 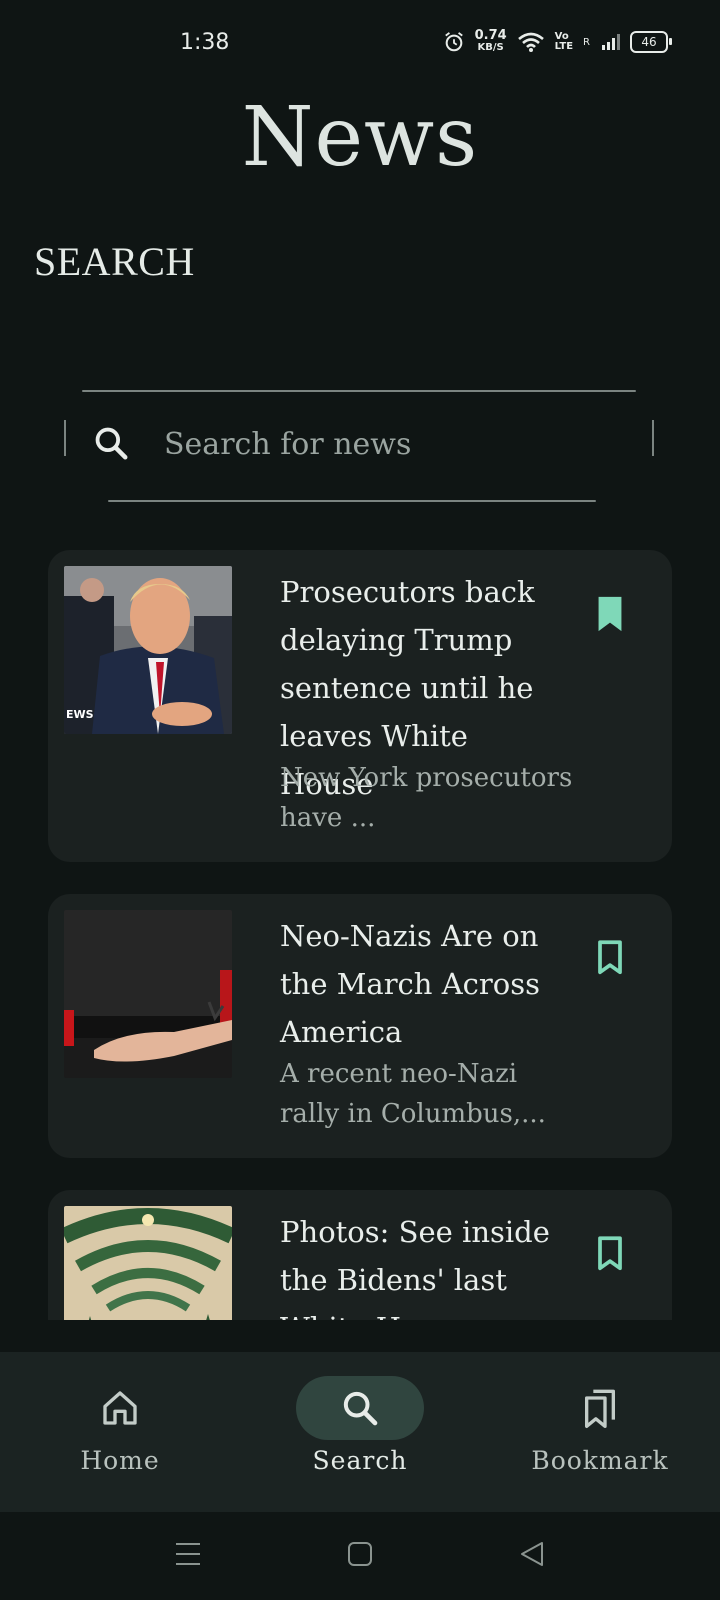 What do you see at coordinates (532, 1554) in the screenshot?
I see `back-triangle-icon` at bounding box center [532, 1554].